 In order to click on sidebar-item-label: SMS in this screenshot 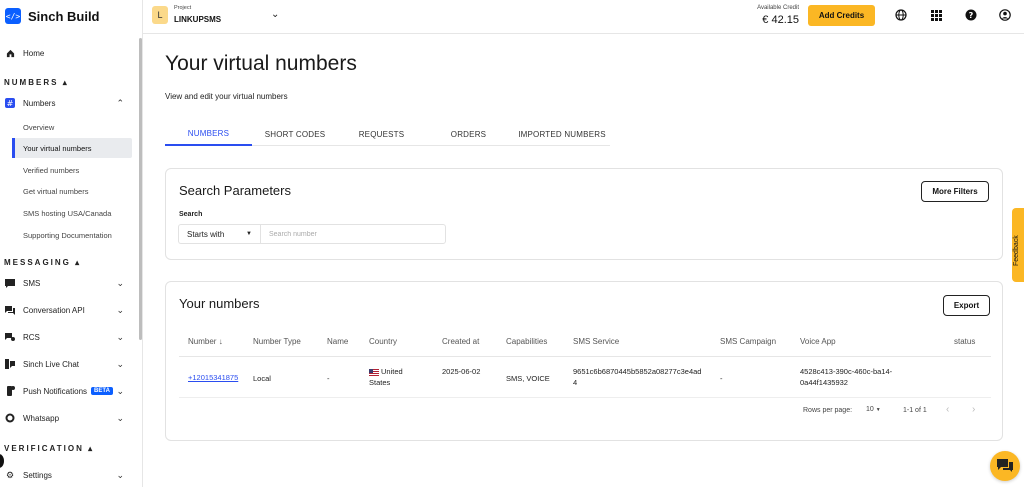, I will do `click(32, 283)`.